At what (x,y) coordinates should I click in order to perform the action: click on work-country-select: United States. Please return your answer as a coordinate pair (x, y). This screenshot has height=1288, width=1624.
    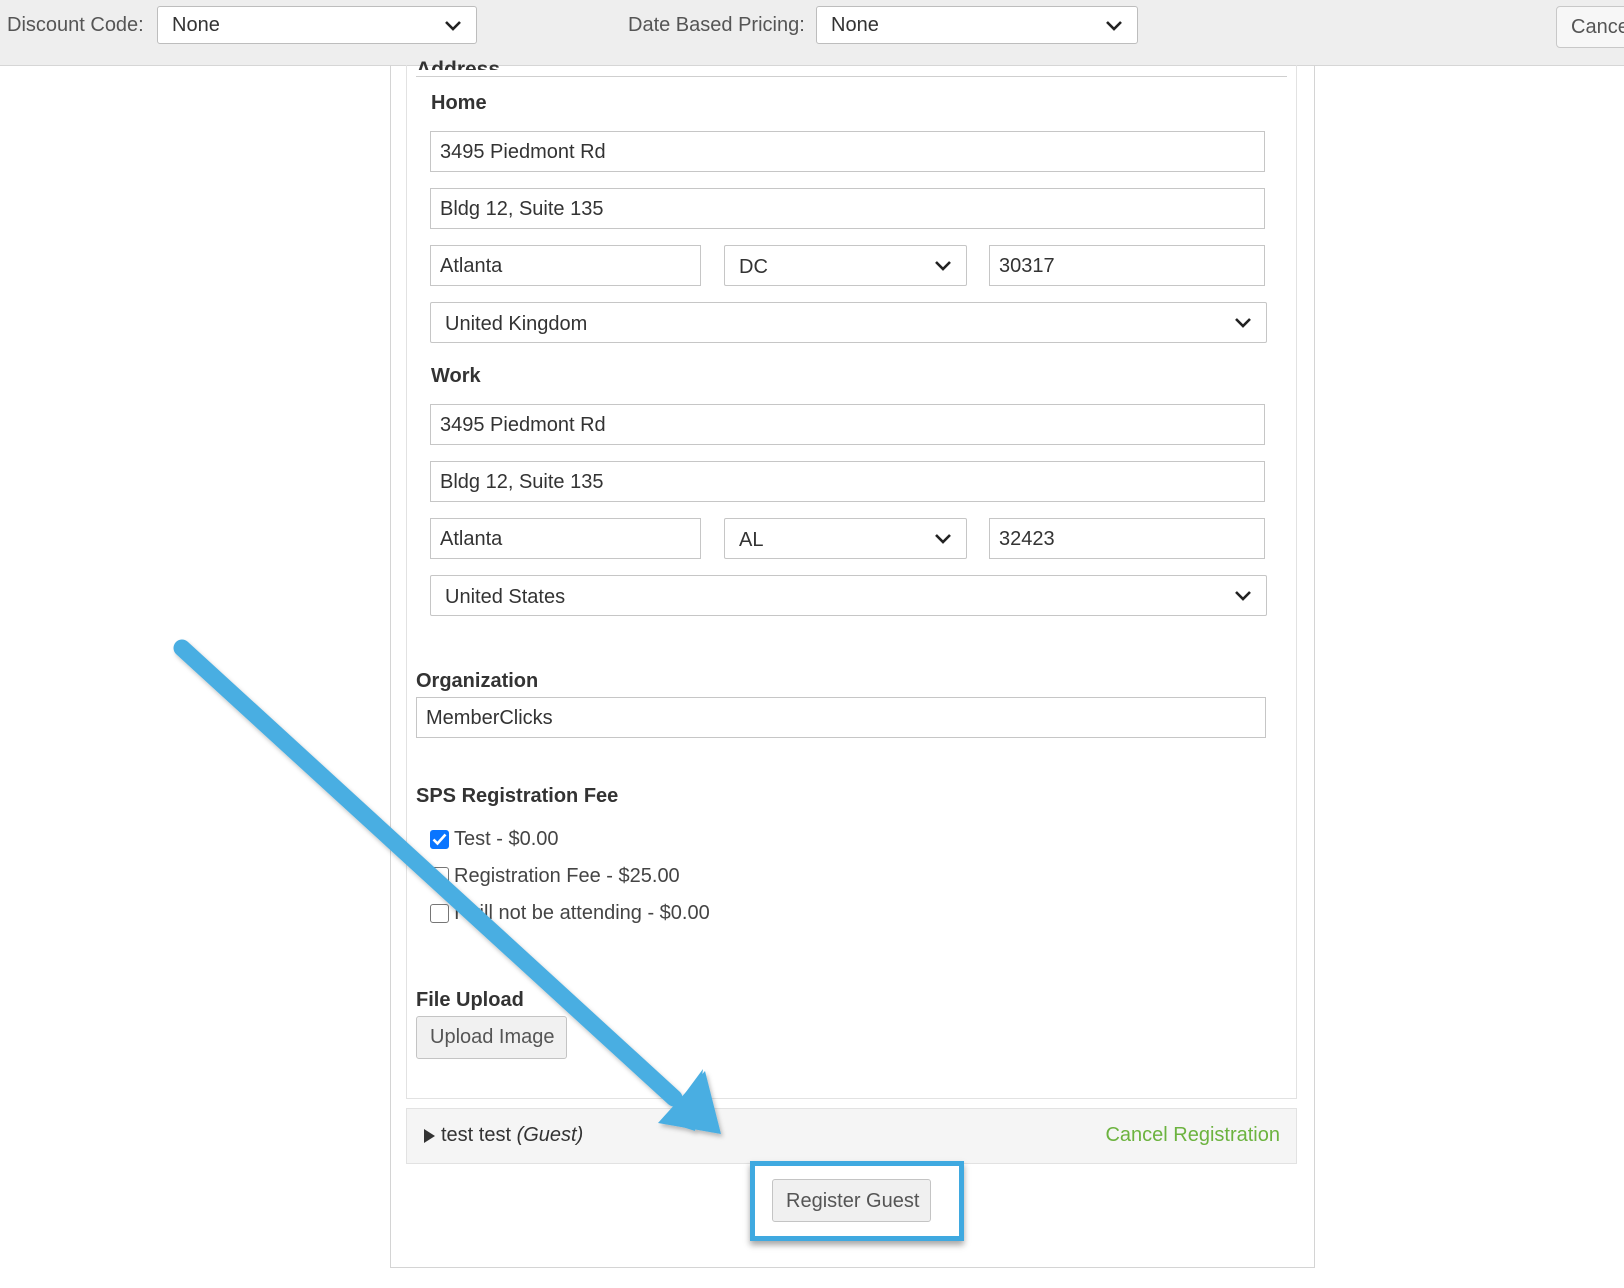
    Looking at the image, I should click on (848, 595).